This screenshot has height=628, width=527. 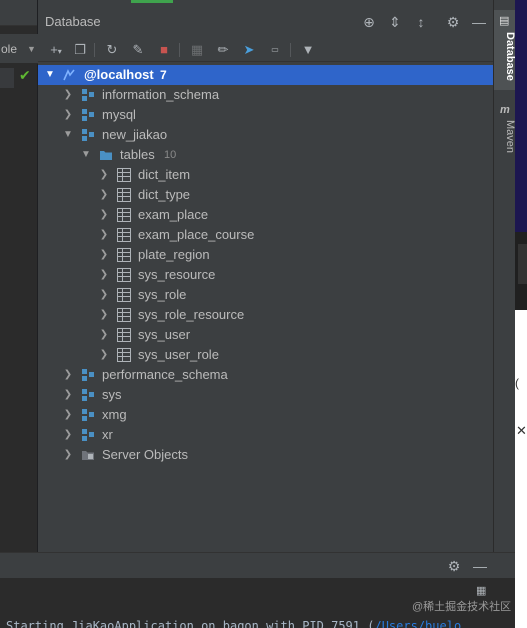 I want to click on side-tab-database: ▤ Database, so click(x=505, y=50).